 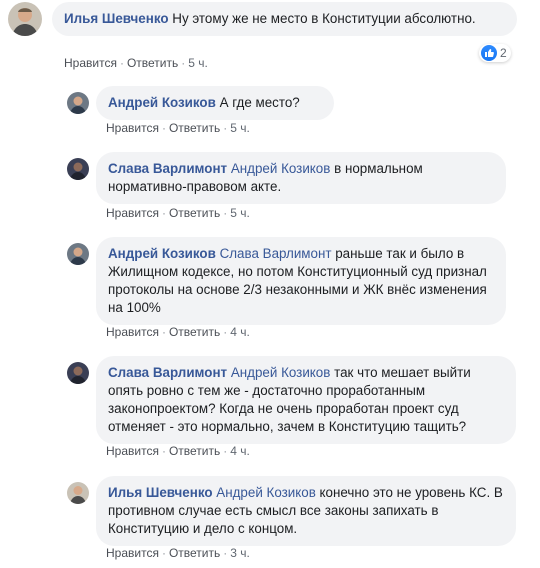 I want to click on comment-text: А где место?, so click(x=259, y=102).